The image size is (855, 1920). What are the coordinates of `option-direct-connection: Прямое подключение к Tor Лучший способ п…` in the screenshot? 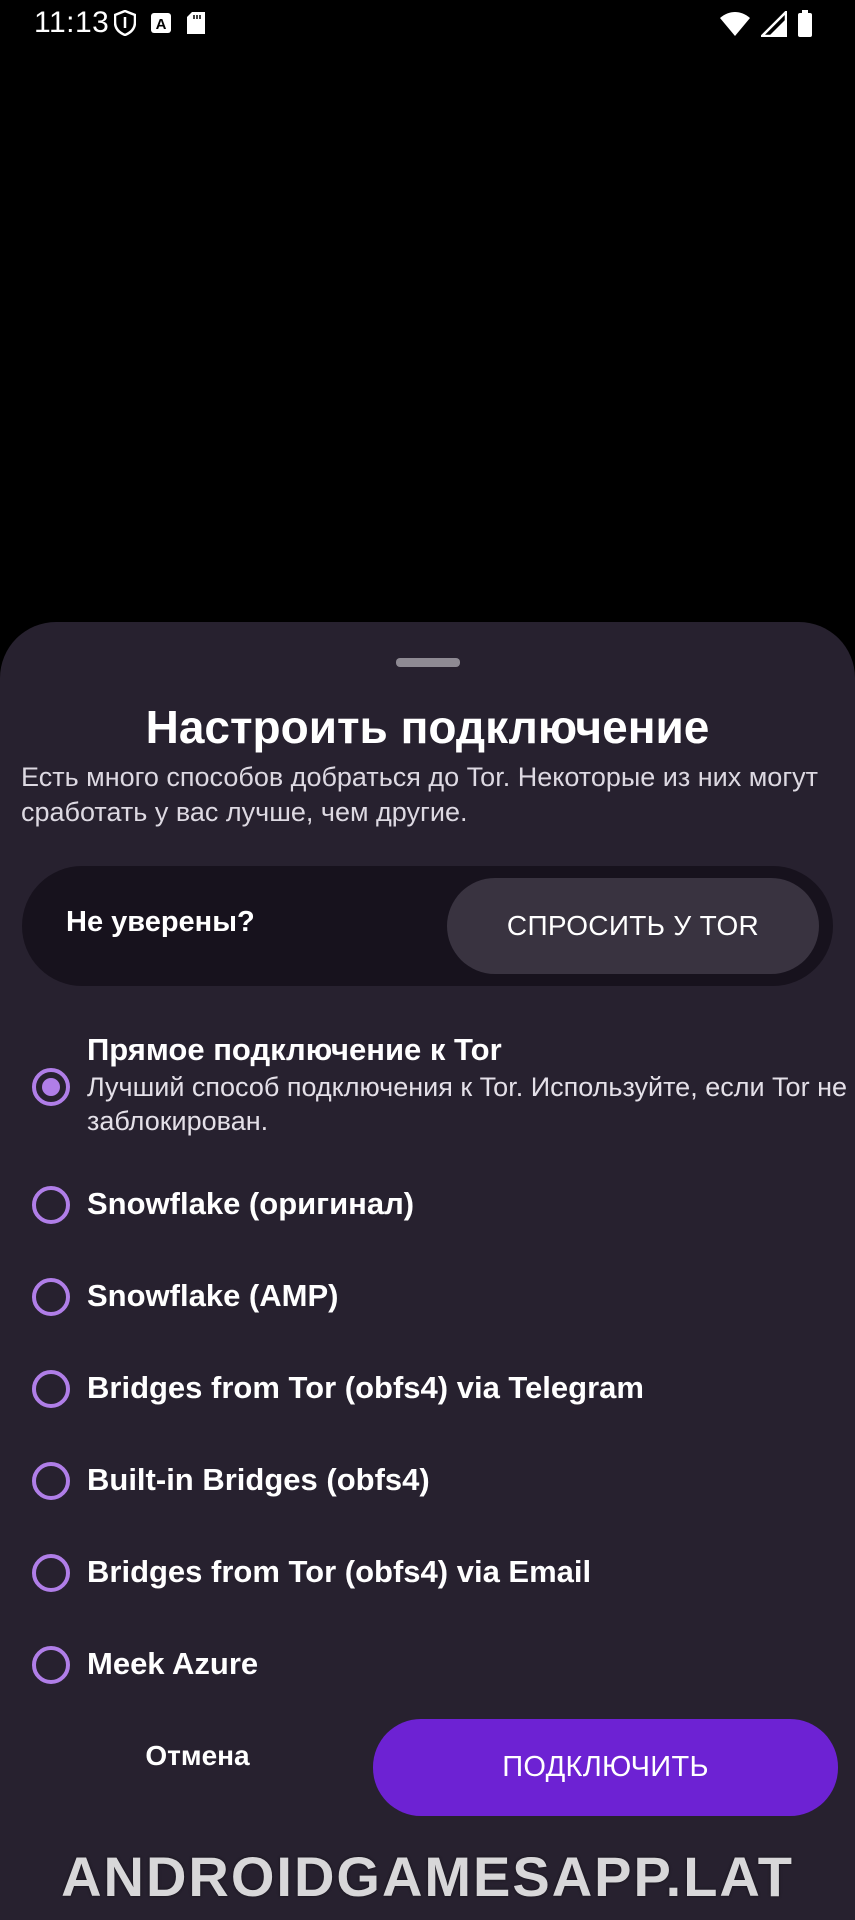 It's located at (438, 1086).